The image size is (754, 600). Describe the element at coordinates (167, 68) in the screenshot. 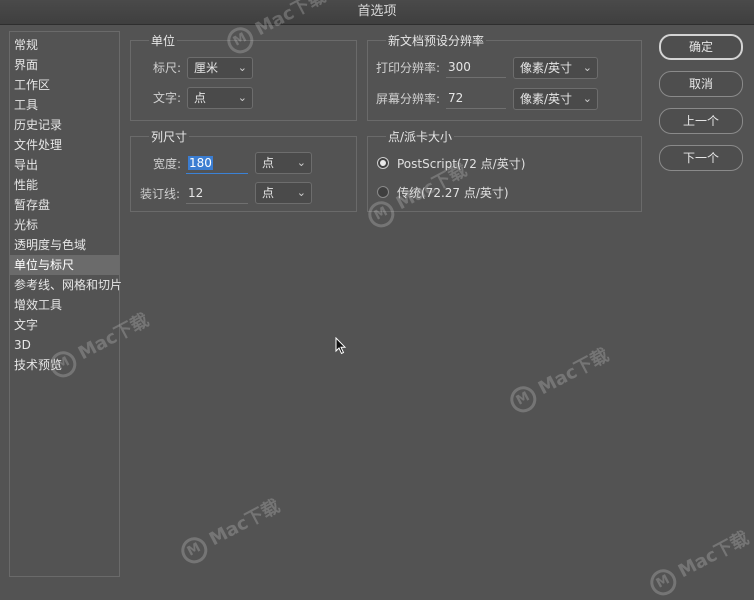

I see `ruler-label: 标尺:` at that location.